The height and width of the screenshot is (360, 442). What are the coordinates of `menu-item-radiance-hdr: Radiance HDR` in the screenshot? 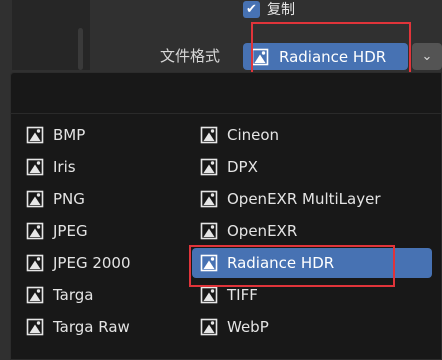 It's located at (312, 263).